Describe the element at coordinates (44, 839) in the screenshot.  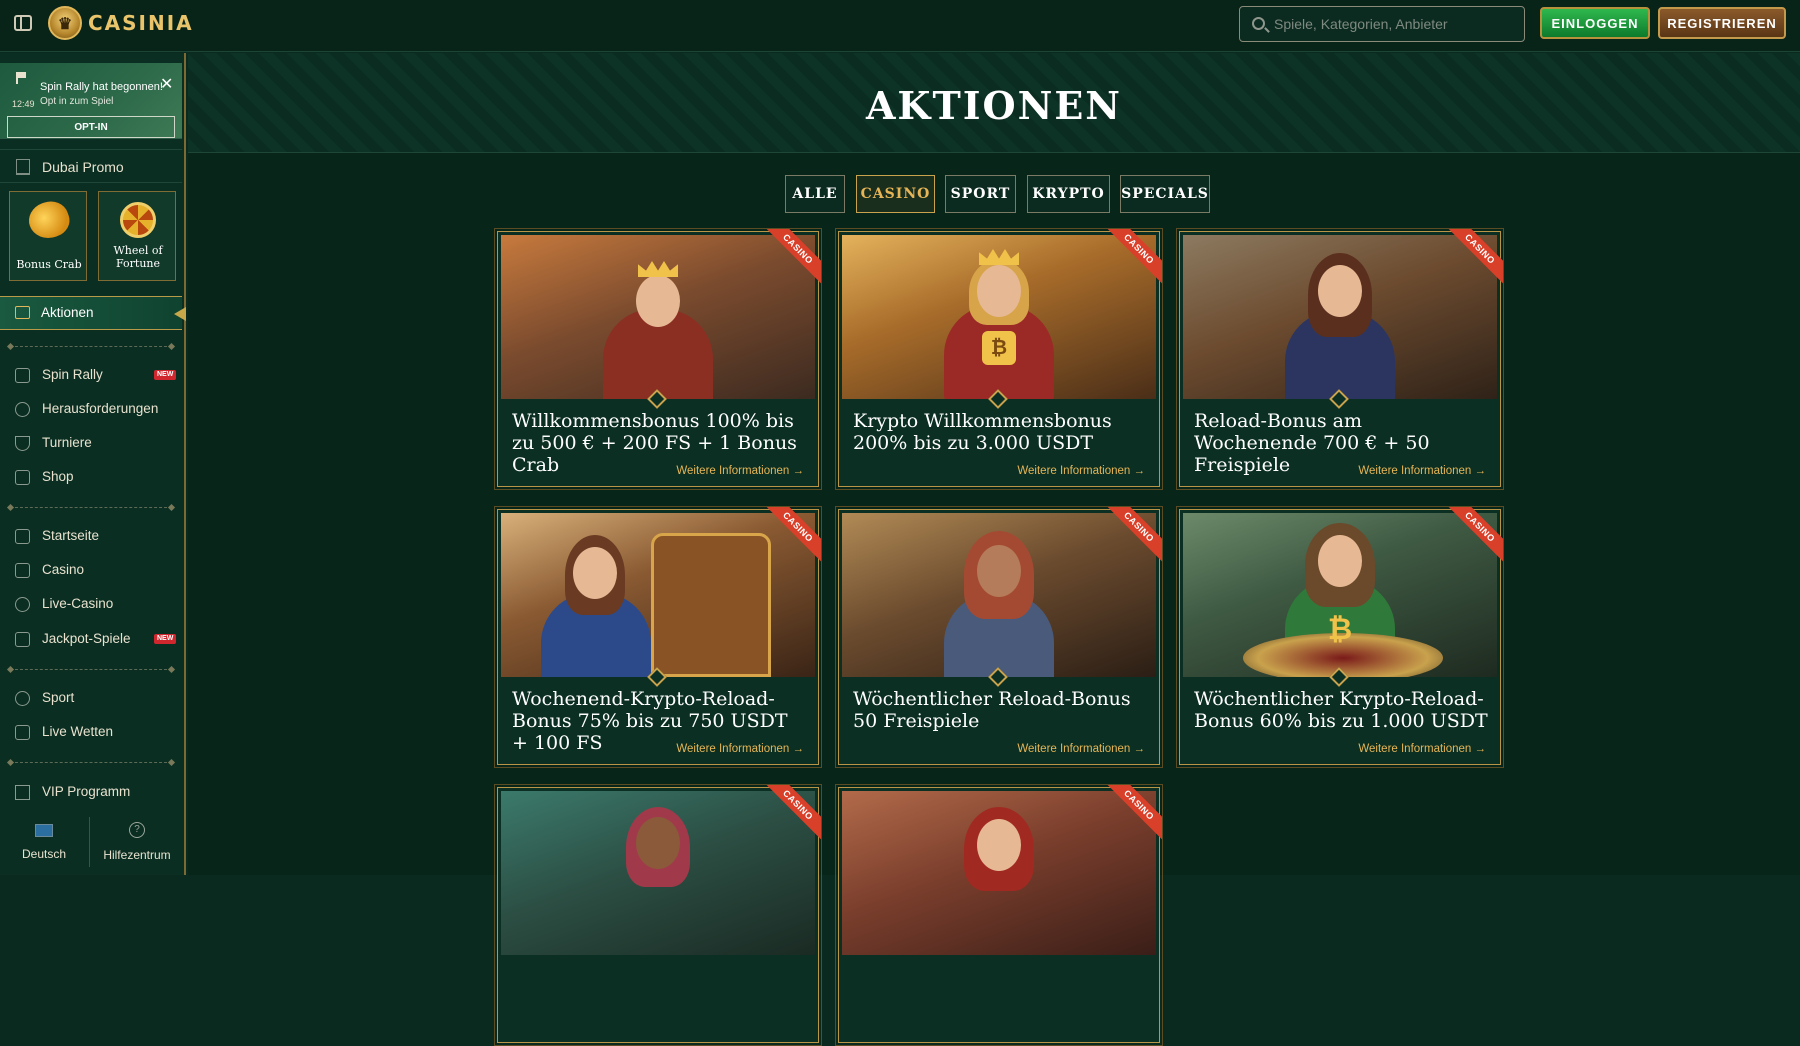
I see `language-selector: Deutsch` at that location.